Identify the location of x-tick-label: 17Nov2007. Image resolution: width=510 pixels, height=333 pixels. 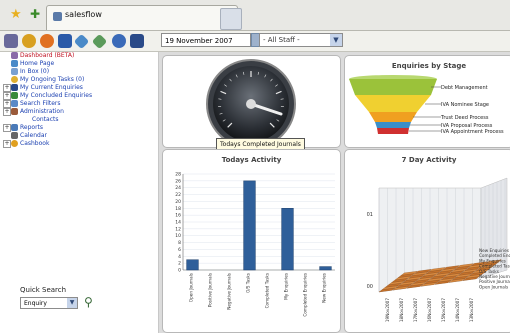
(415, 310).